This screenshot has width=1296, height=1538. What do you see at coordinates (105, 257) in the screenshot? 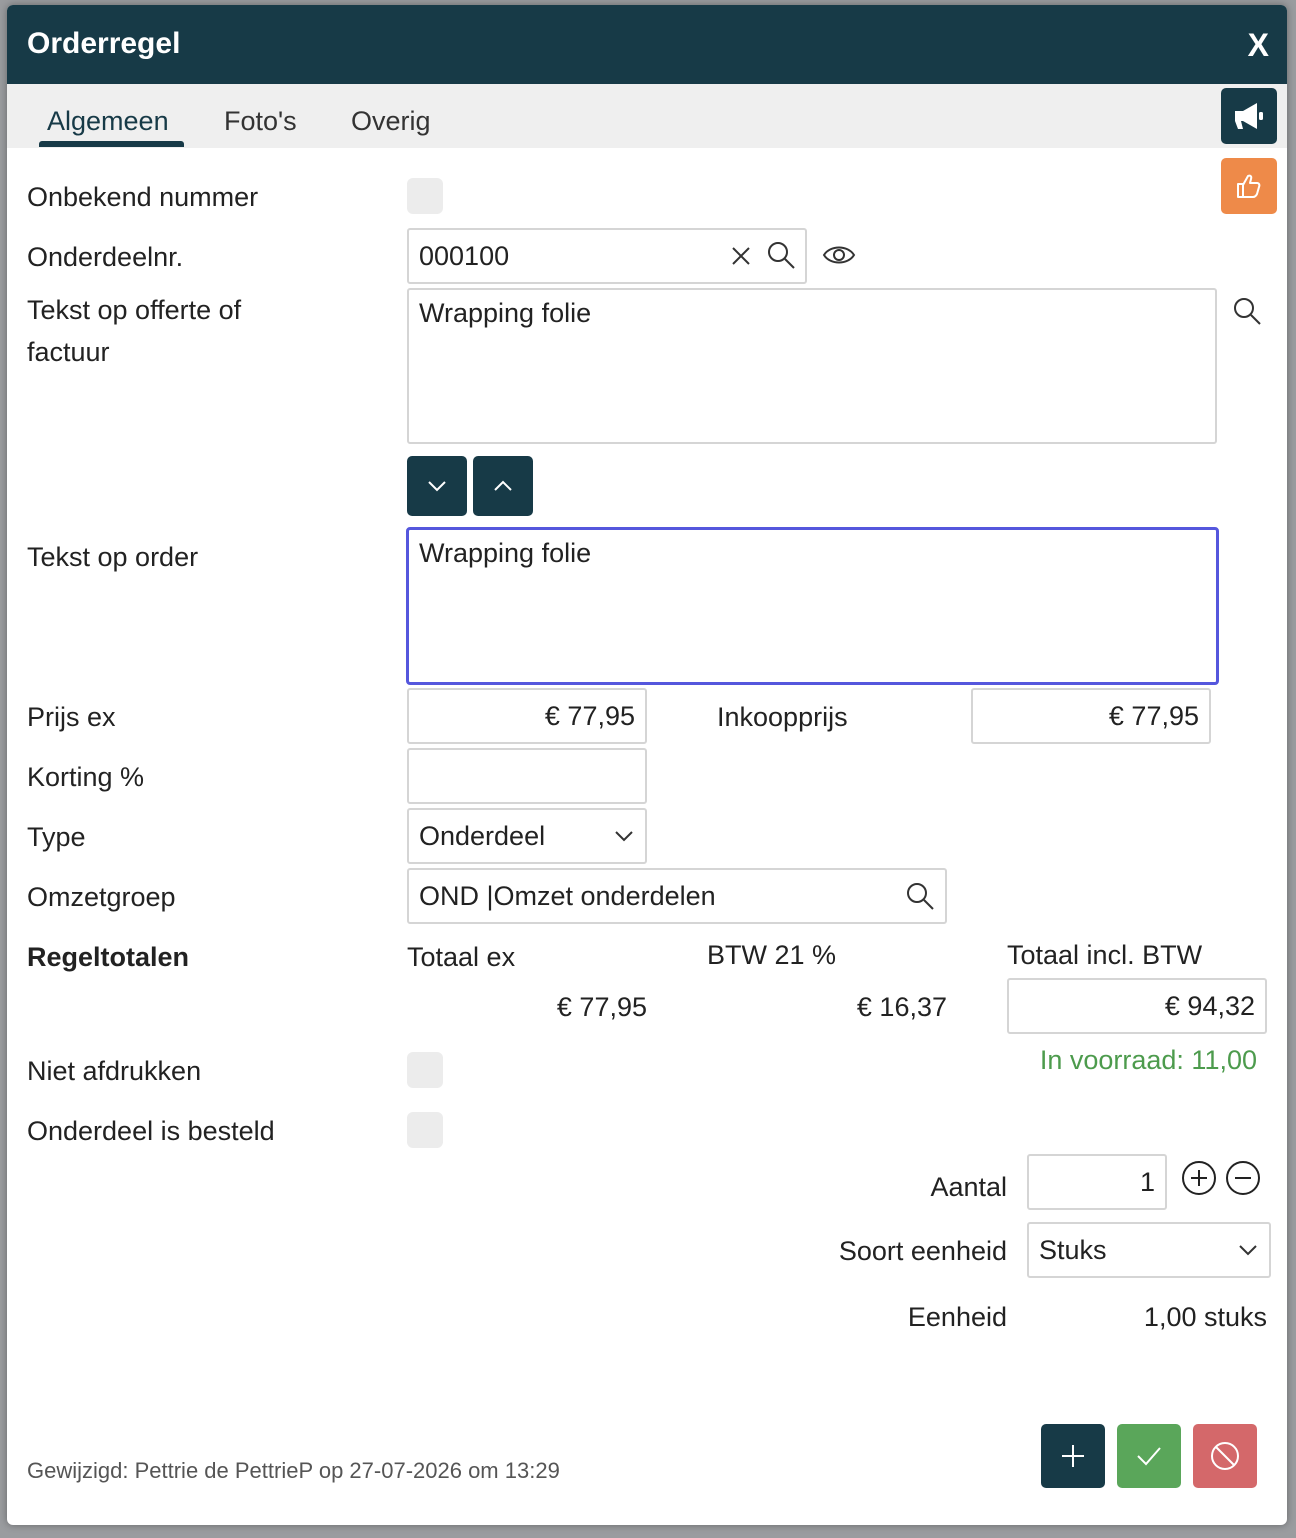
I see `onderdeelnr-label: Onderdeelnr.` at bounding box center [105, 257].